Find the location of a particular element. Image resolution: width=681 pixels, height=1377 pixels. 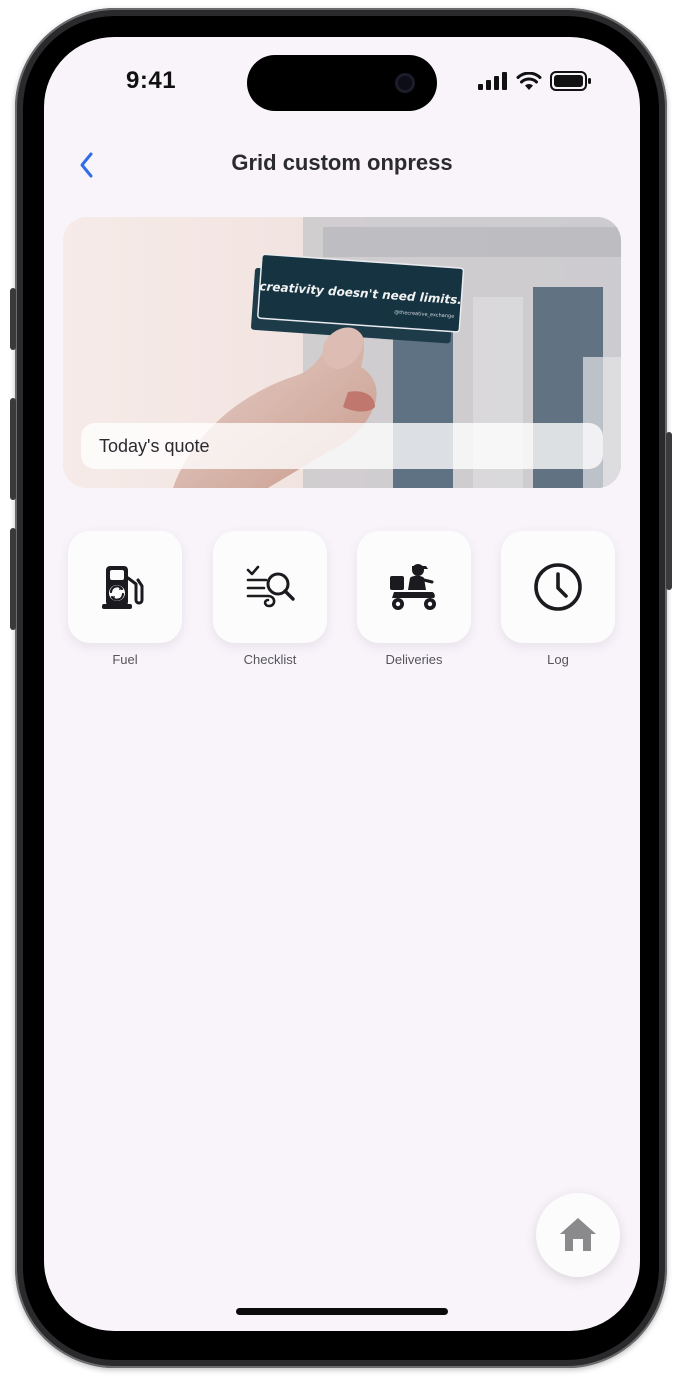

navigation-bar: Grid custom onpress is located at coordinates (342, 164).